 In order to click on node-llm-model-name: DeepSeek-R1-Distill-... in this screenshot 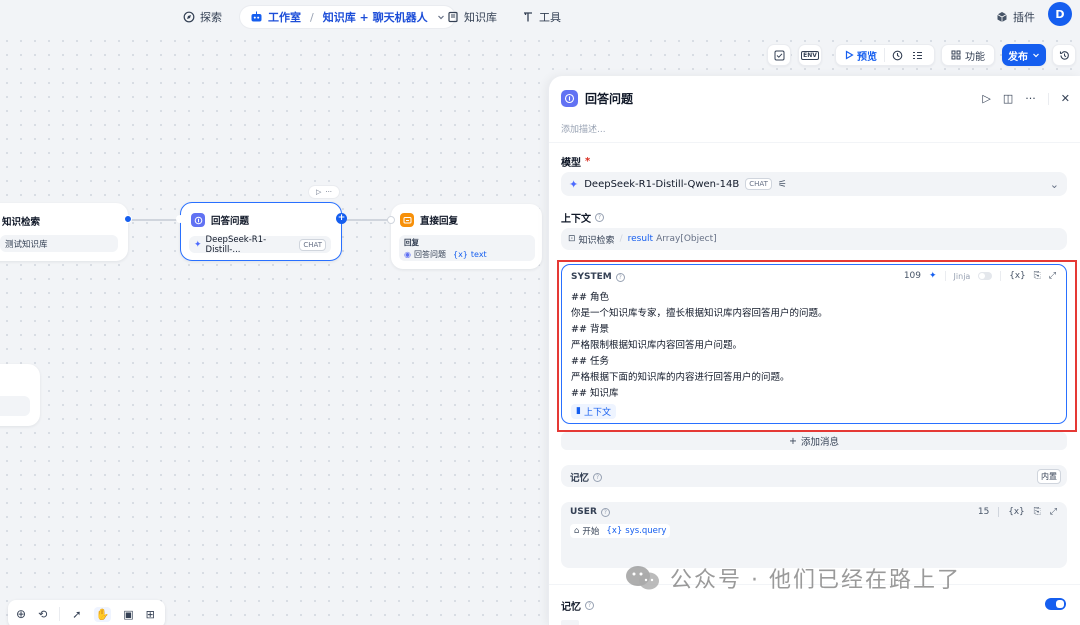, I will do `click(236, 244)`.